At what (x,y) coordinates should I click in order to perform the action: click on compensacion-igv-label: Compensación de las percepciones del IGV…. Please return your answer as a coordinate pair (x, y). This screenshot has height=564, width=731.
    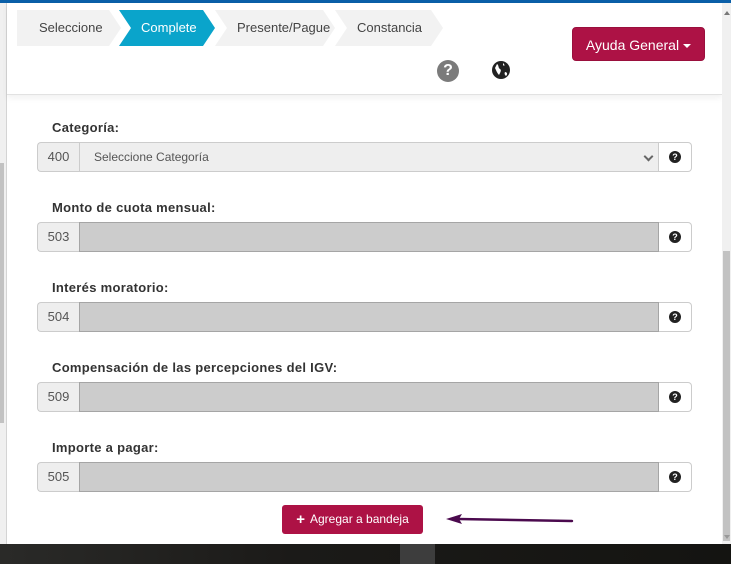
    Looking at the image, I should click on (195, 367).